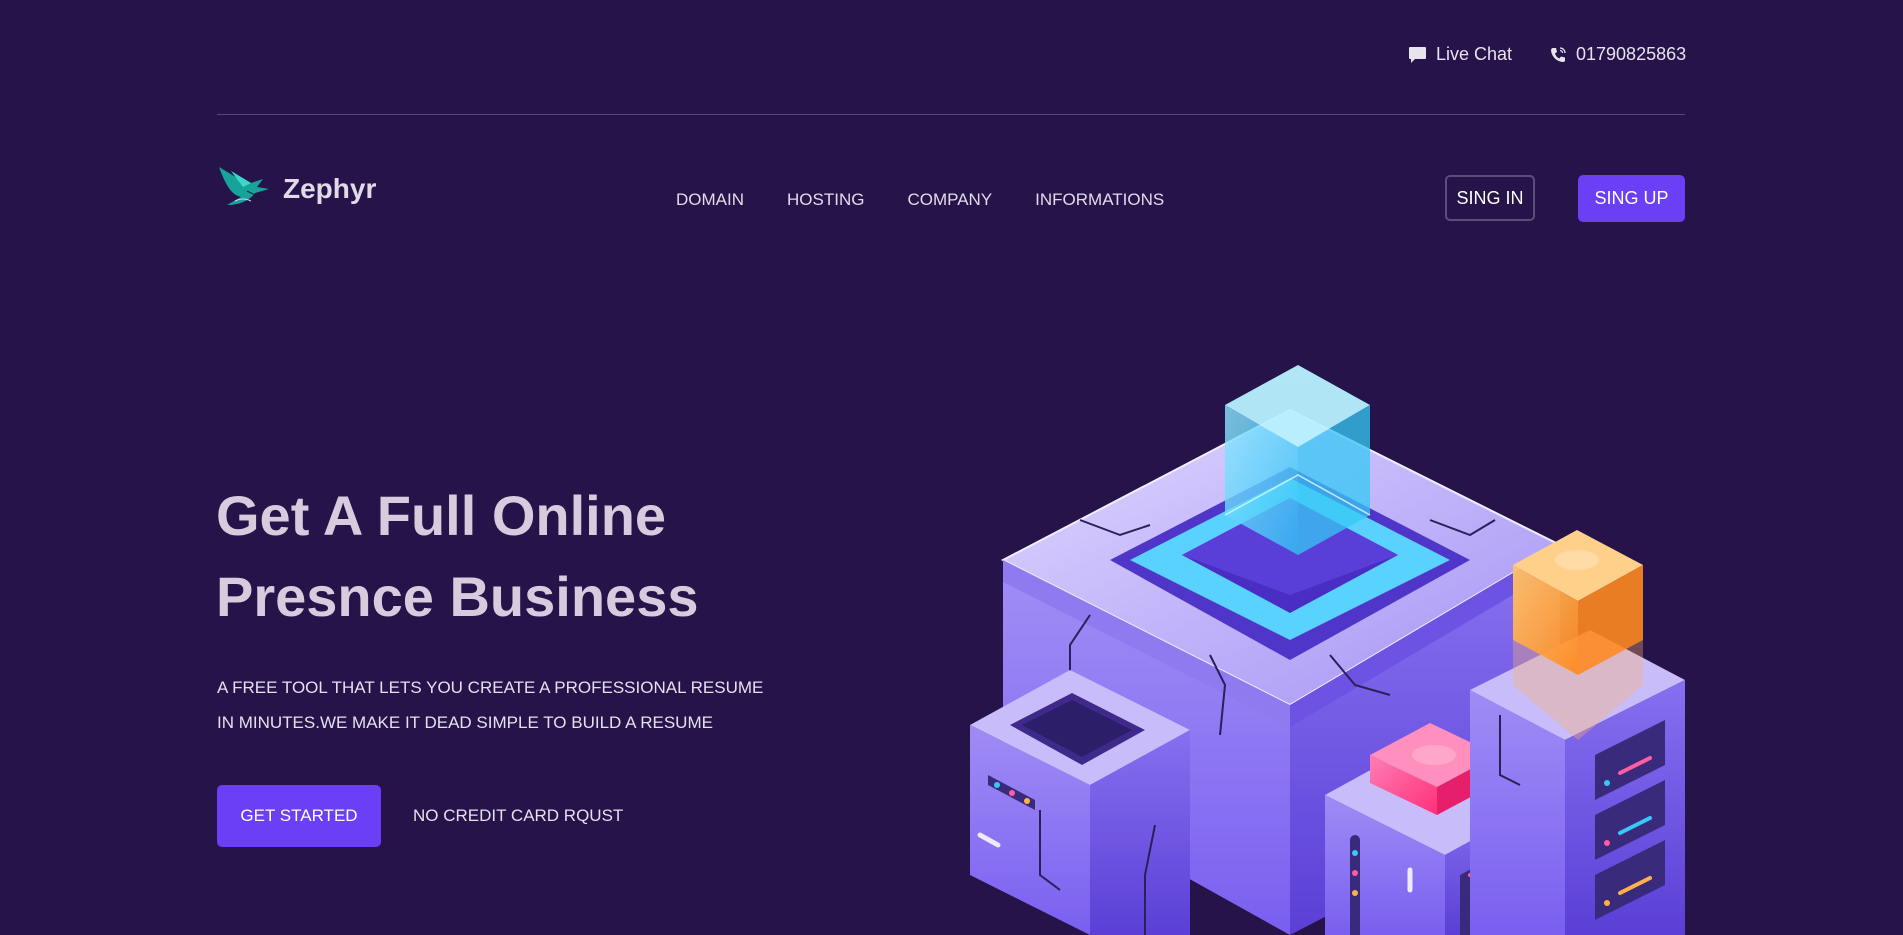  I want to click on live-chat-link: Live Chat, so click(1460, 54).